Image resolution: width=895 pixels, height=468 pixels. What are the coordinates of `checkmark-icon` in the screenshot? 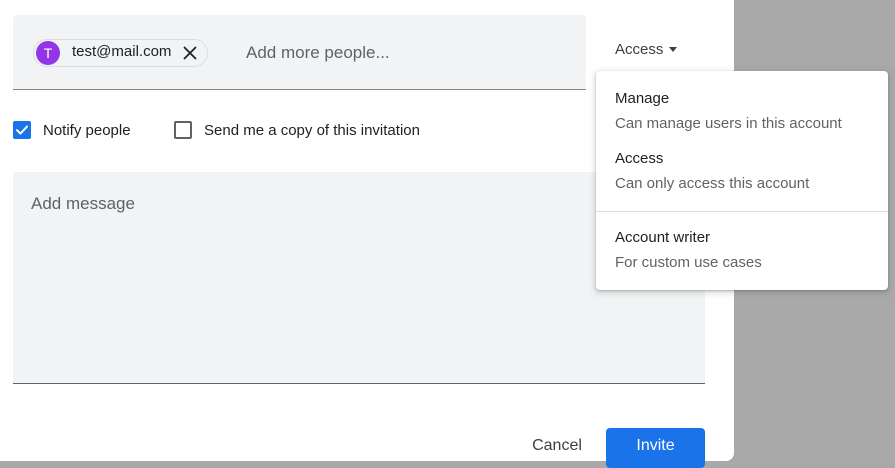 It's located at (22, 130).